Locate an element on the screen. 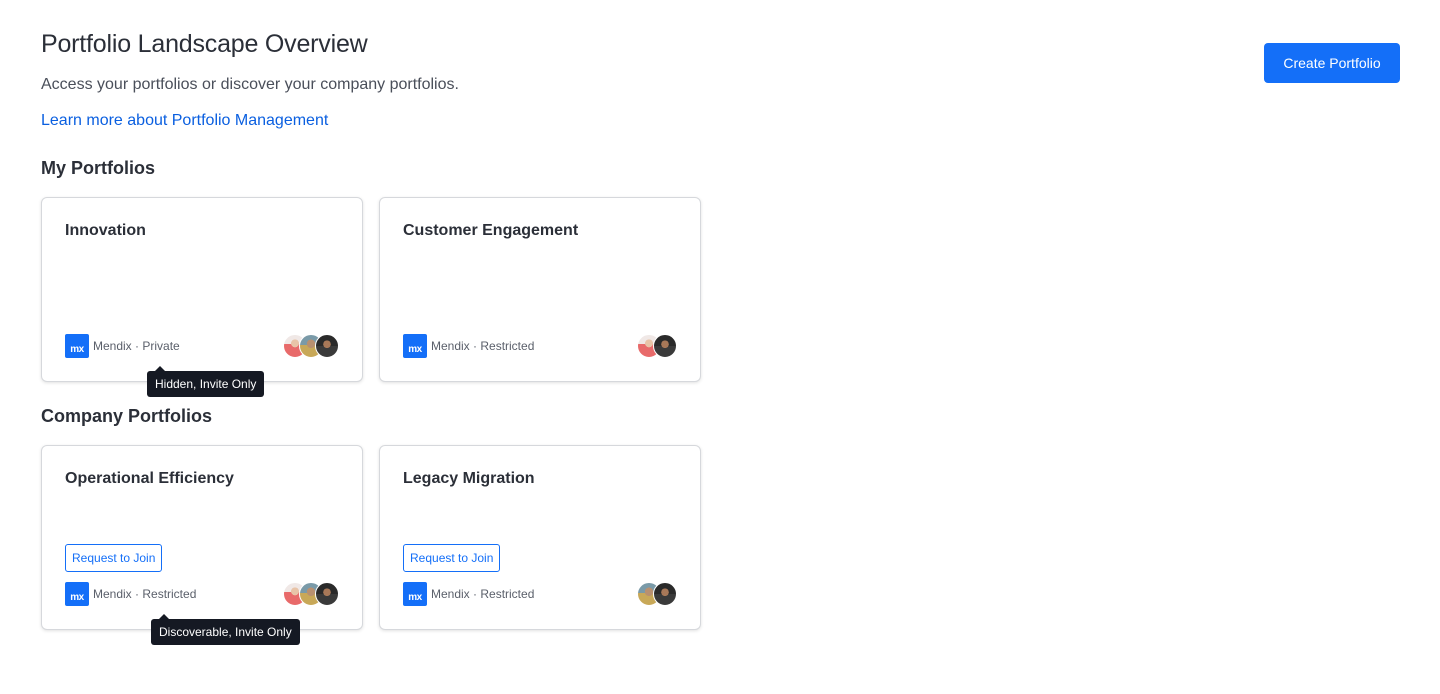  visibility-tooltip-private: Hidden, Invite Only is located at coordinates (206, 381).